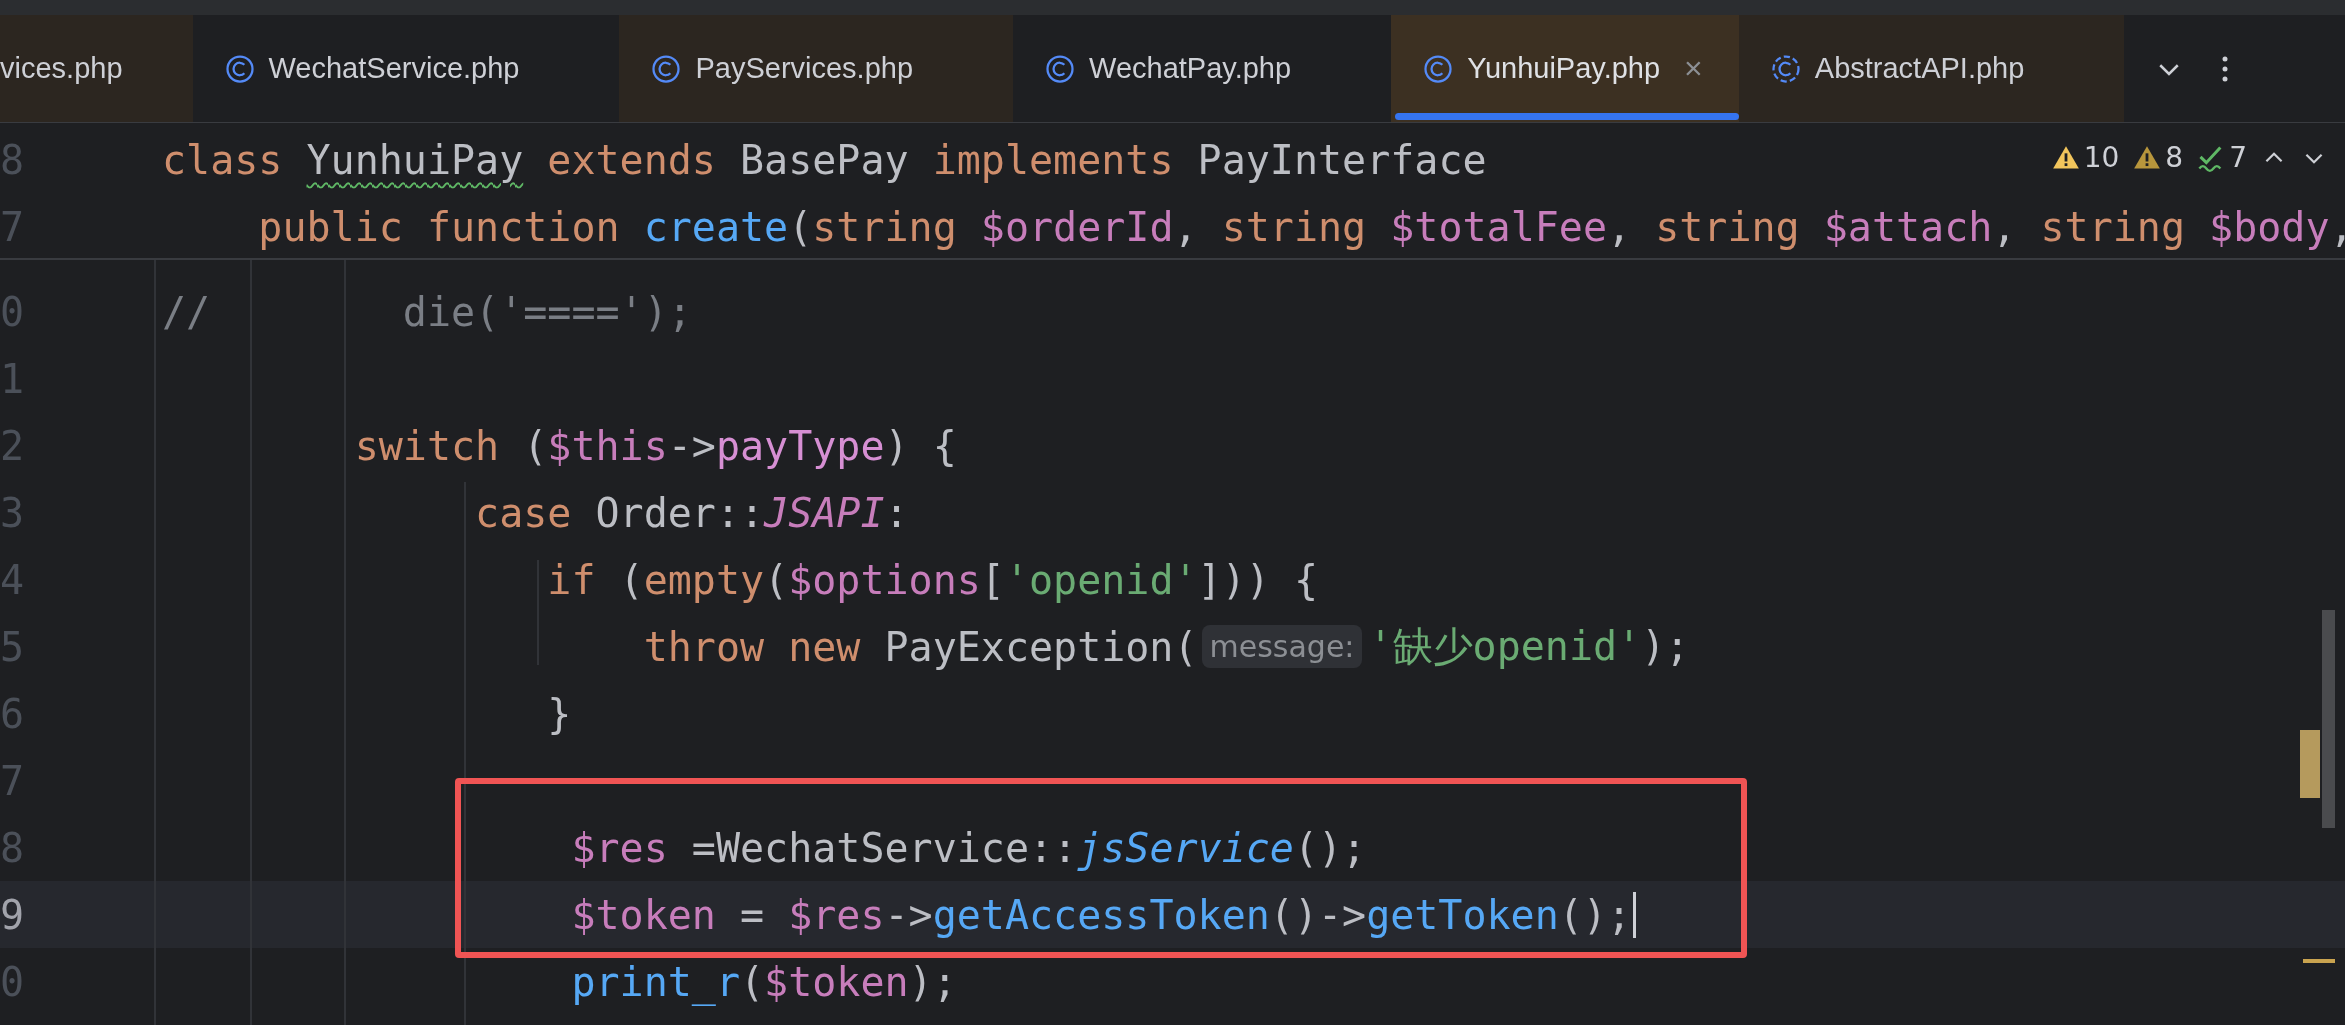 The width and height of the screenshot is (2345, 1025). I want to click on inspection-count: 8, so click(2174, 157).